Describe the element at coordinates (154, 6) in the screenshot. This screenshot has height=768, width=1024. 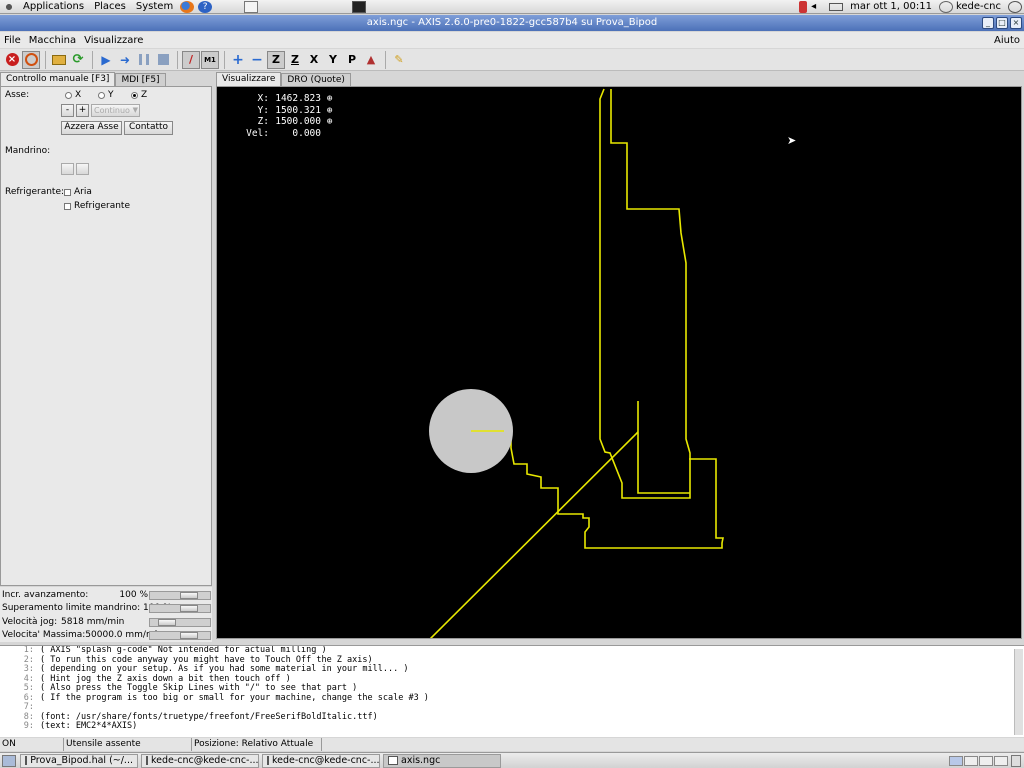
I see `menu-system: System` at that location.